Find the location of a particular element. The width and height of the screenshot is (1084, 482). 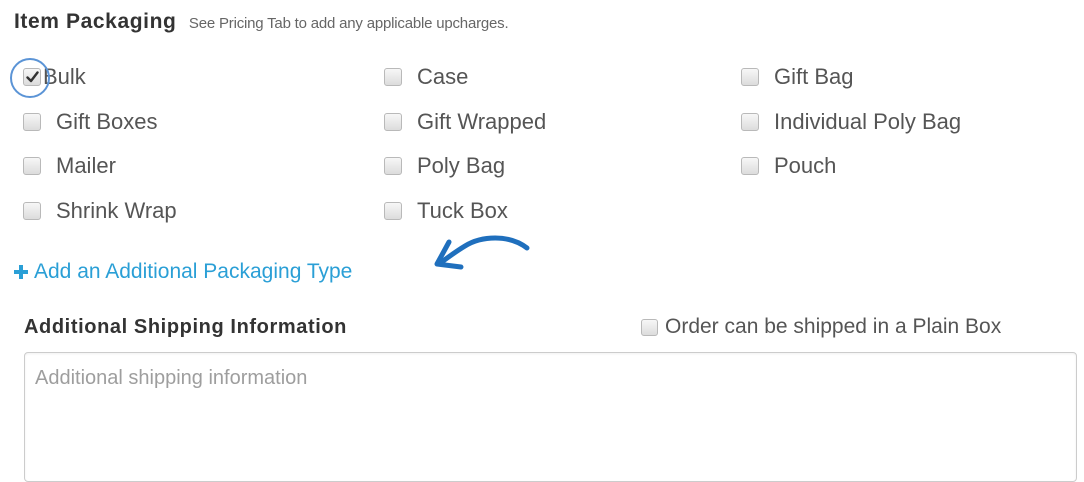

packaging-option-poly-bag: Poly Bag is located at coordinates (444, 166).